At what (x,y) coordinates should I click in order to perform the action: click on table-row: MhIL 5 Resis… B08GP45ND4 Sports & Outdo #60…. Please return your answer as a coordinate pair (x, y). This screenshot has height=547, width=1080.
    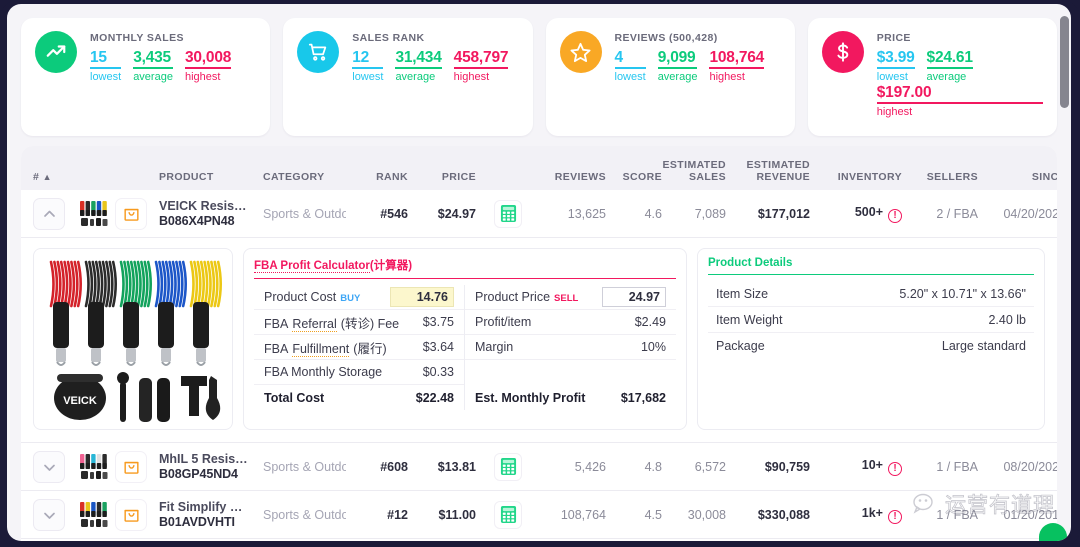
    Looking at the image, I should click on (539, 467).